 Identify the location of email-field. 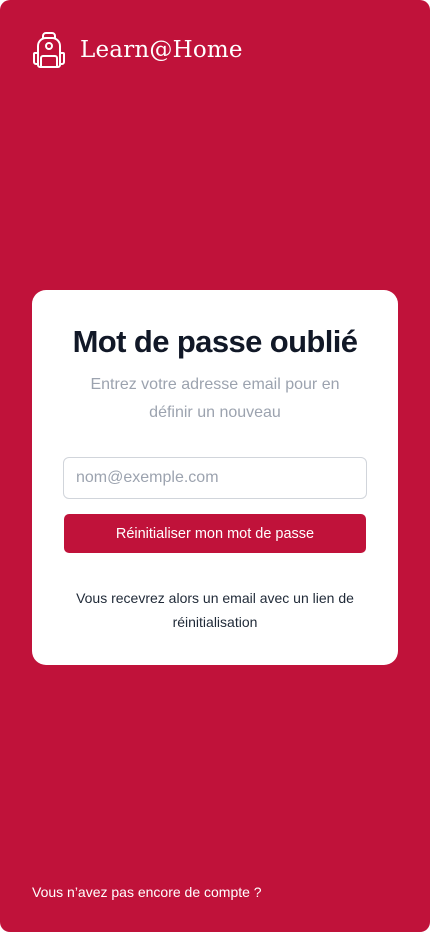
(215, 478).